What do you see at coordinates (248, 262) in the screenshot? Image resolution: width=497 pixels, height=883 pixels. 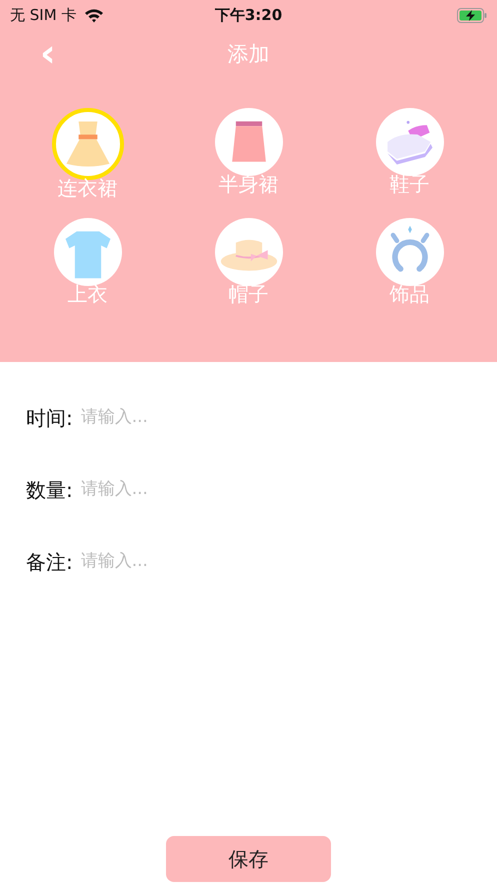 I see `category-button: 帽子` at bounding box center [248, 262].